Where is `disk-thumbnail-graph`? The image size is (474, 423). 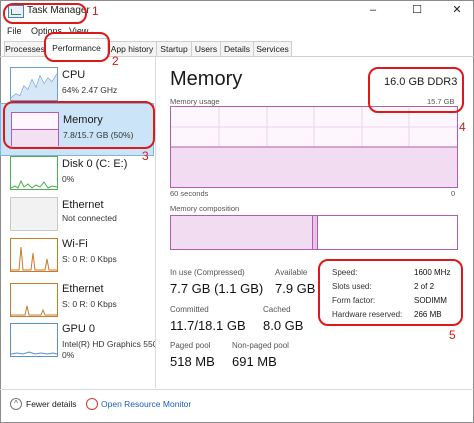
disk-thumbnail-graph is located at coordinates (34, 173).